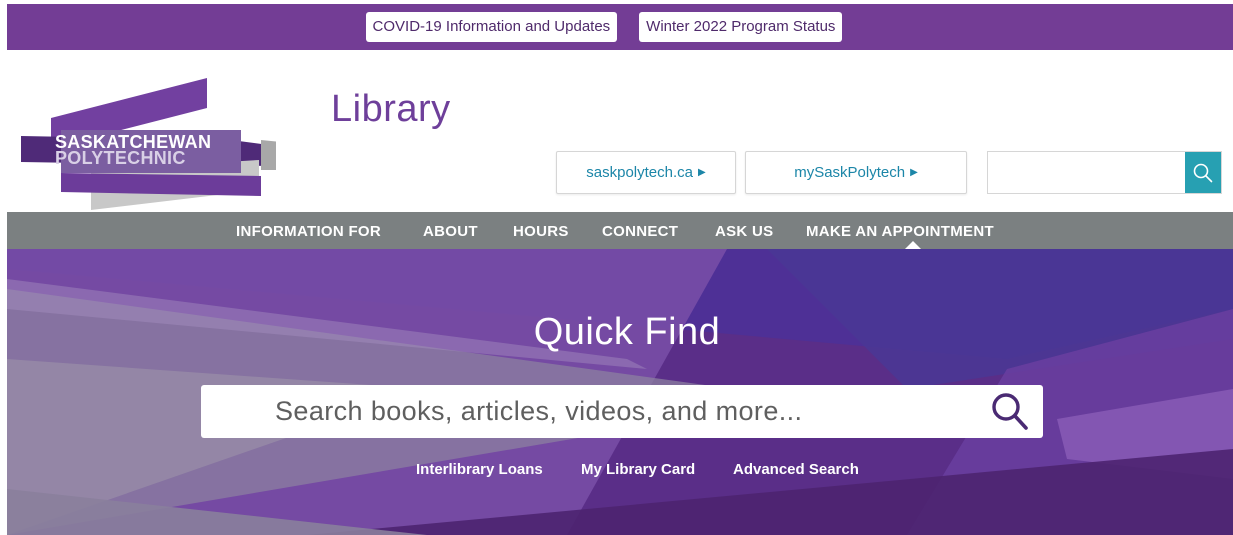 The width and height of the screenshot is (1233, 535). What do you see at coordinates (308, 230) in the screenshot?
I see `nav-information-for: INFORMATION FOR` at bounding box center [308, 230].